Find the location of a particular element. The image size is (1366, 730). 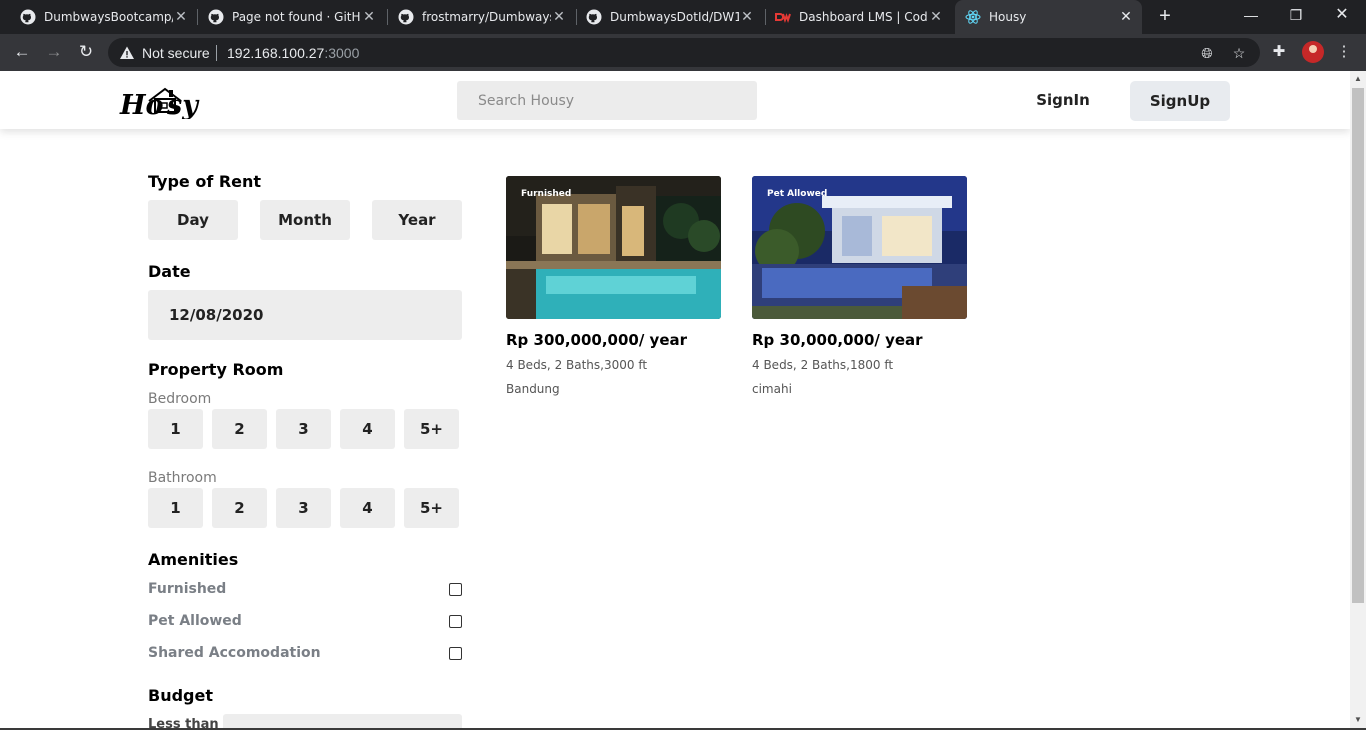

property-price: Rp 30,000,000/ year is located at coordinates (837, 340).